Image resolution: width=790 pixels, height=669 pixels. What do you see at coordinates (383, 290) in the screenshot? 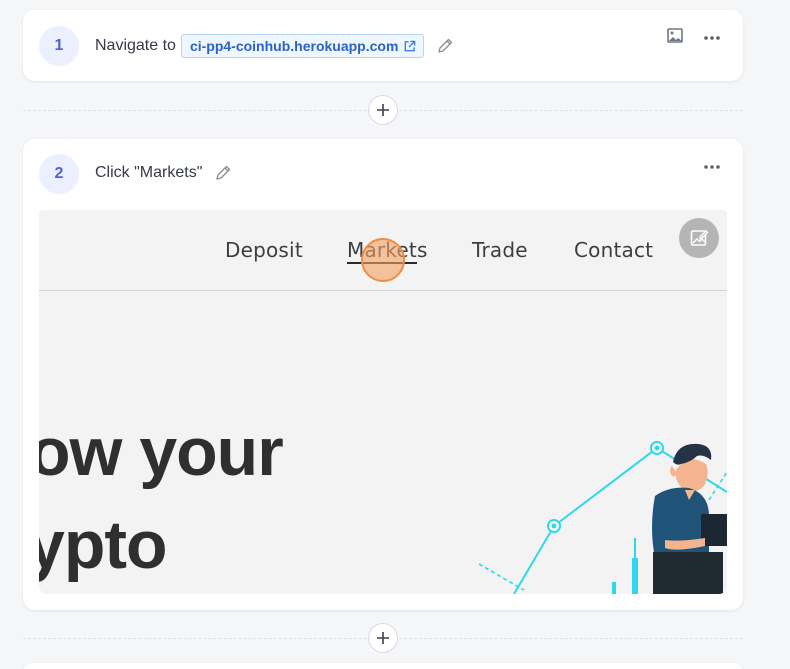
I see `screenshot-nav-divider` at bounding box center [383, 290].